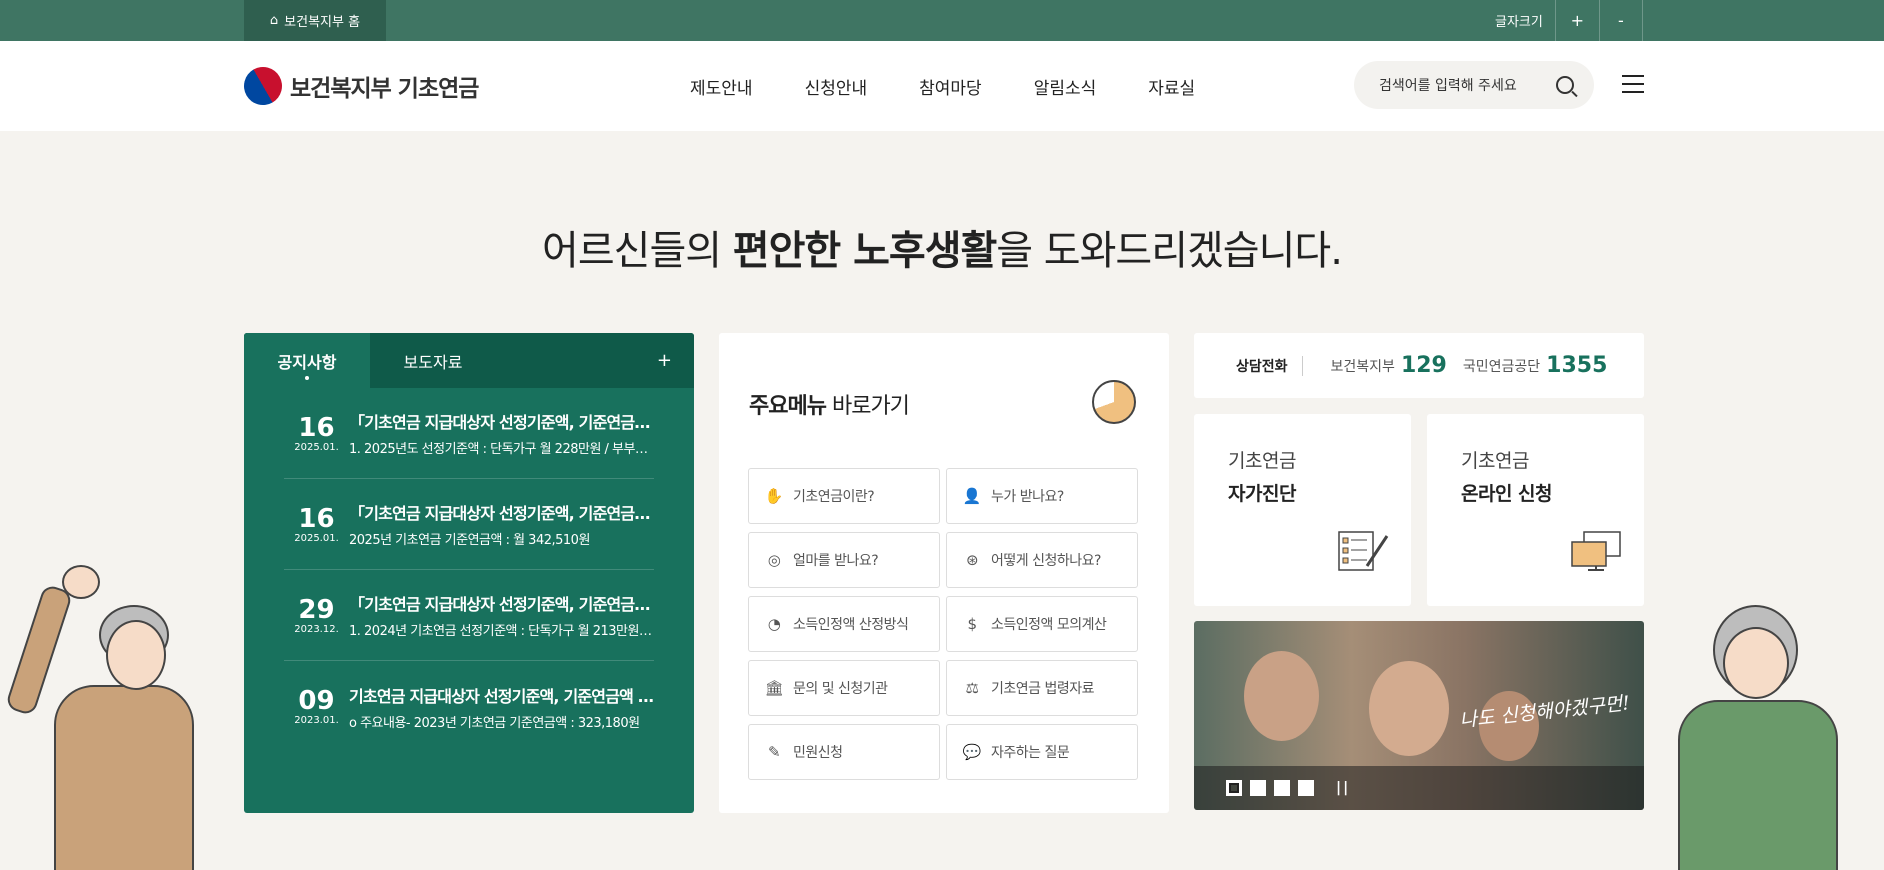 This screenshot has width=1884, height=870. I want to click on quick-item-income-simulation: $ 소득인정액 모의계산, so click(1042, 624).